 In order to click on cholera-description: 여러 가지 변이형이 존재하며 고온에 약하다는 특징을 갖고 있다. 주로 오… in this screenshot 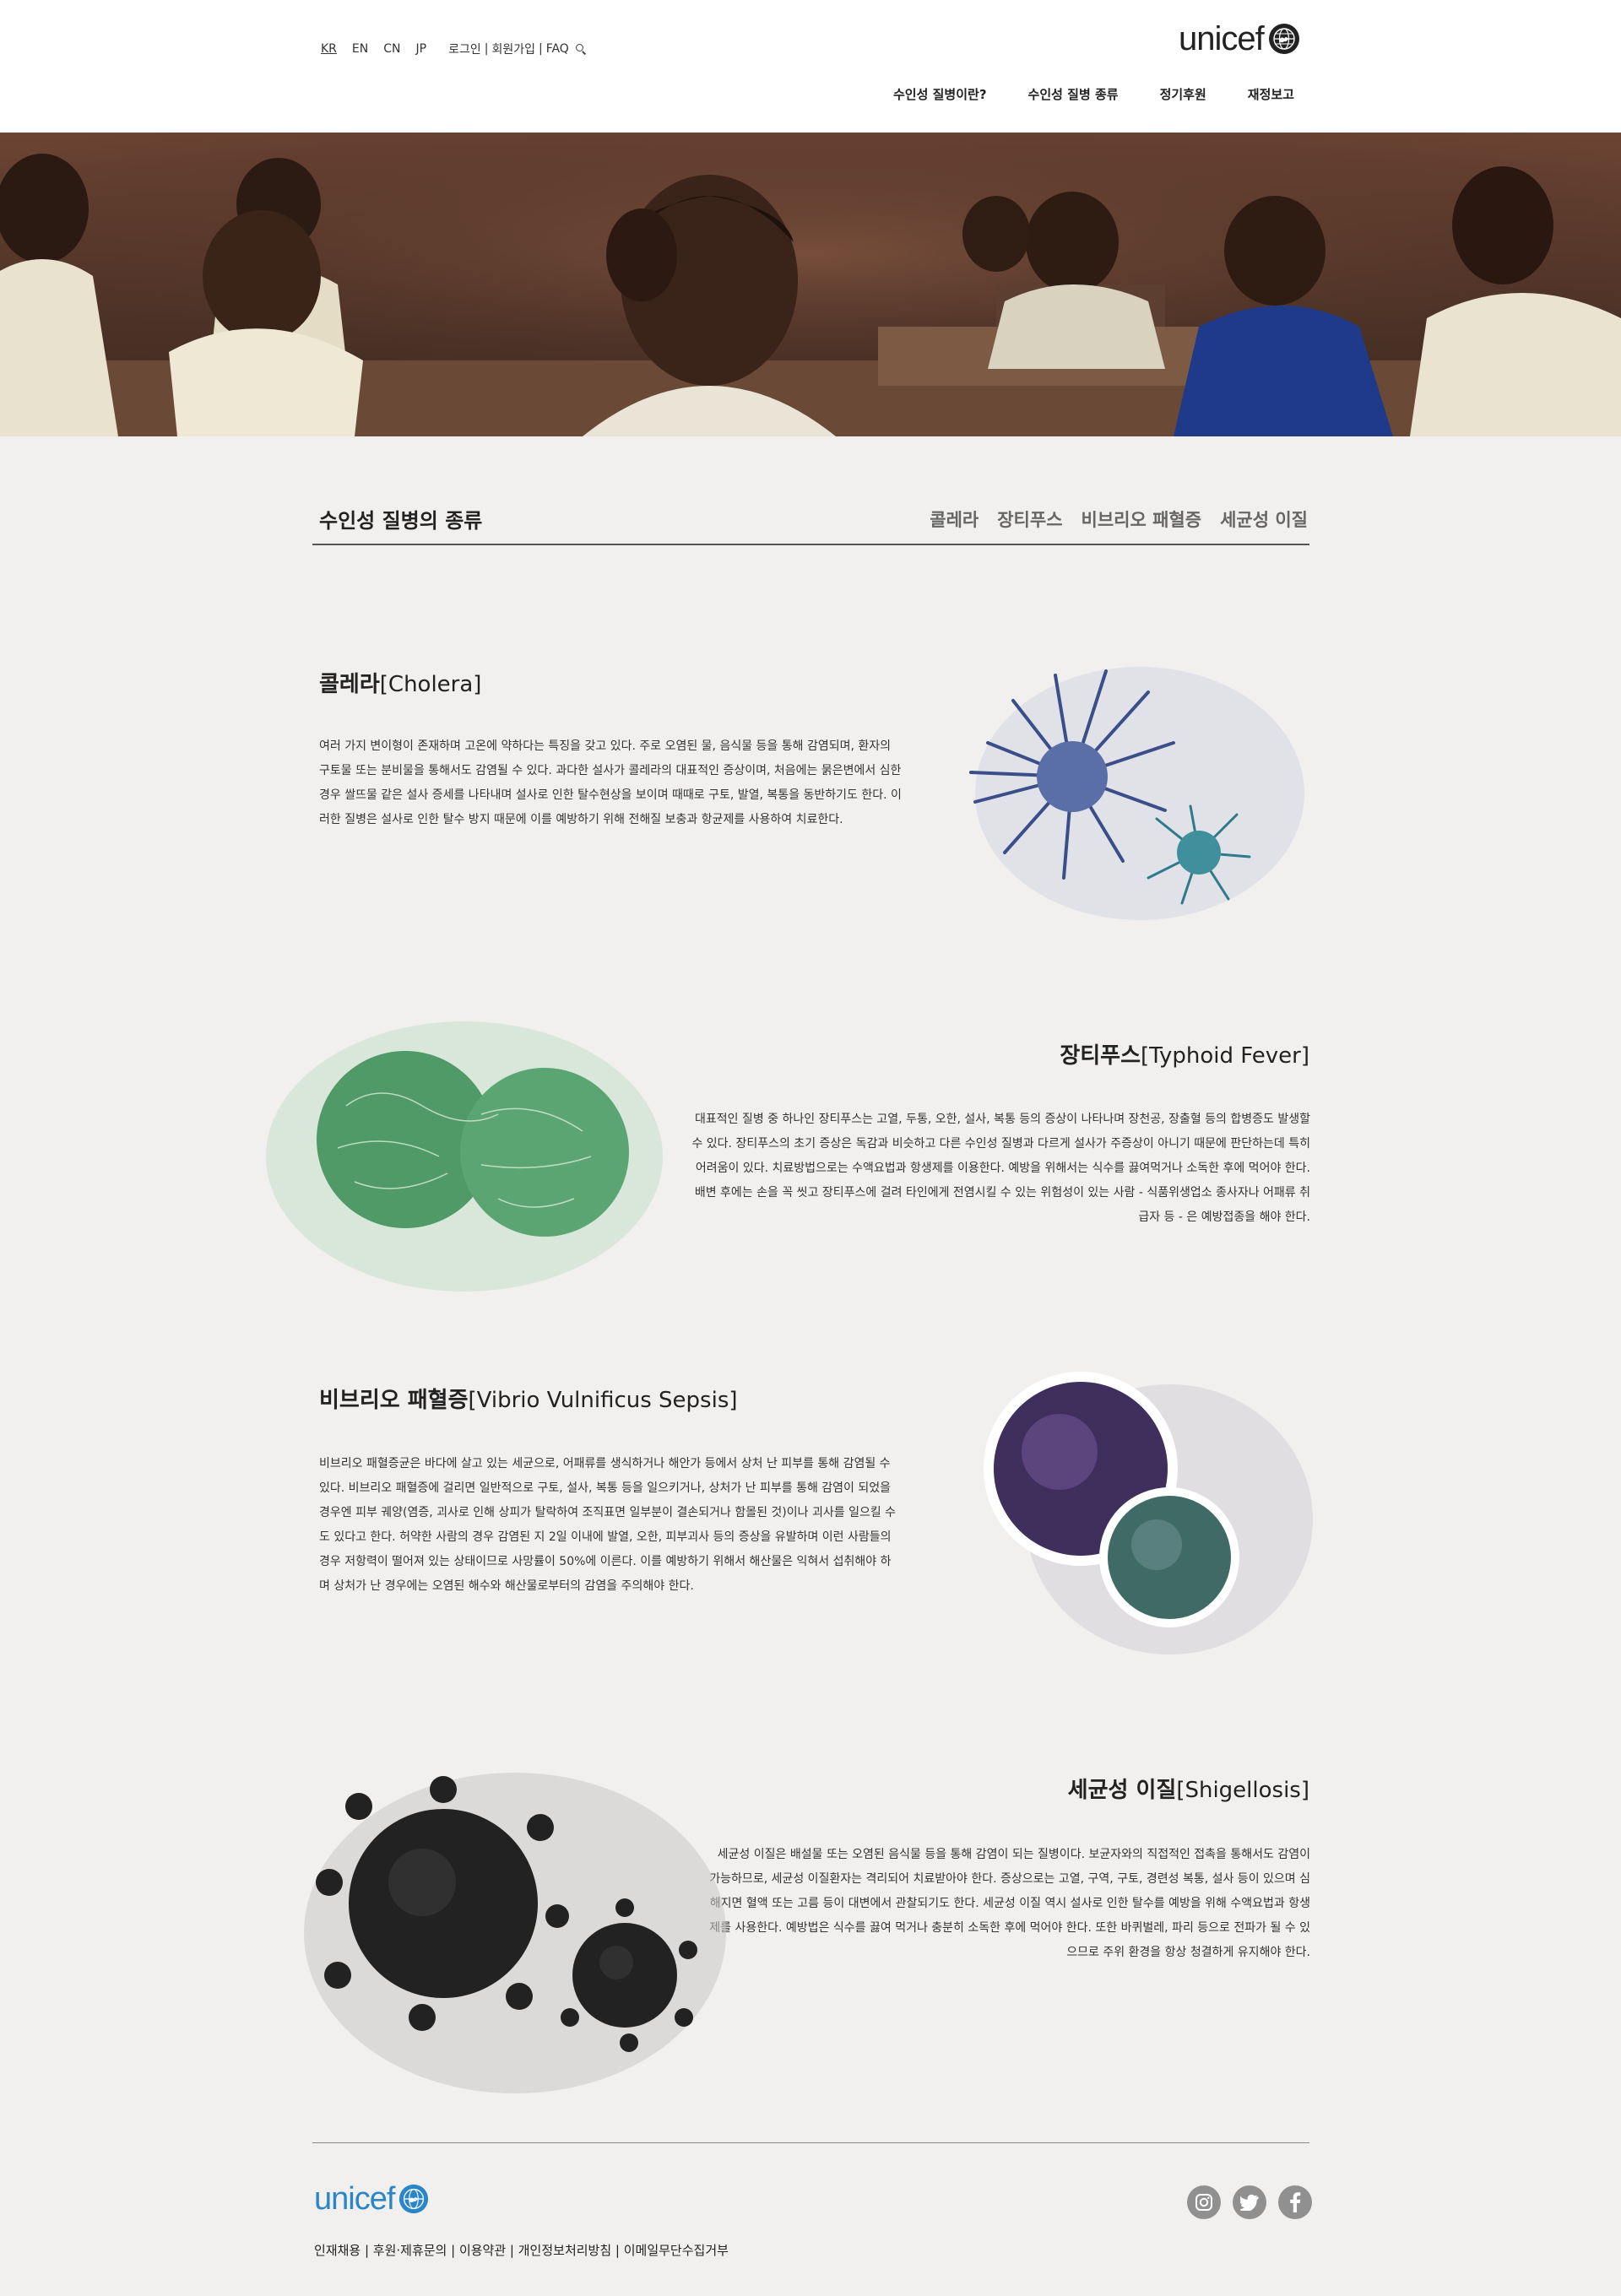, I will do `click(610, 782)`.